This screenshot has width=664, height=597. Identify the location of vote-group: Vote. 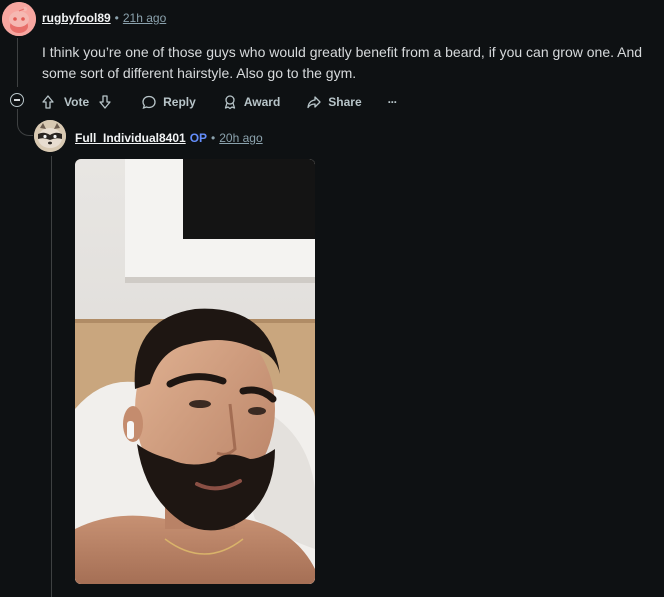
(76, 102).